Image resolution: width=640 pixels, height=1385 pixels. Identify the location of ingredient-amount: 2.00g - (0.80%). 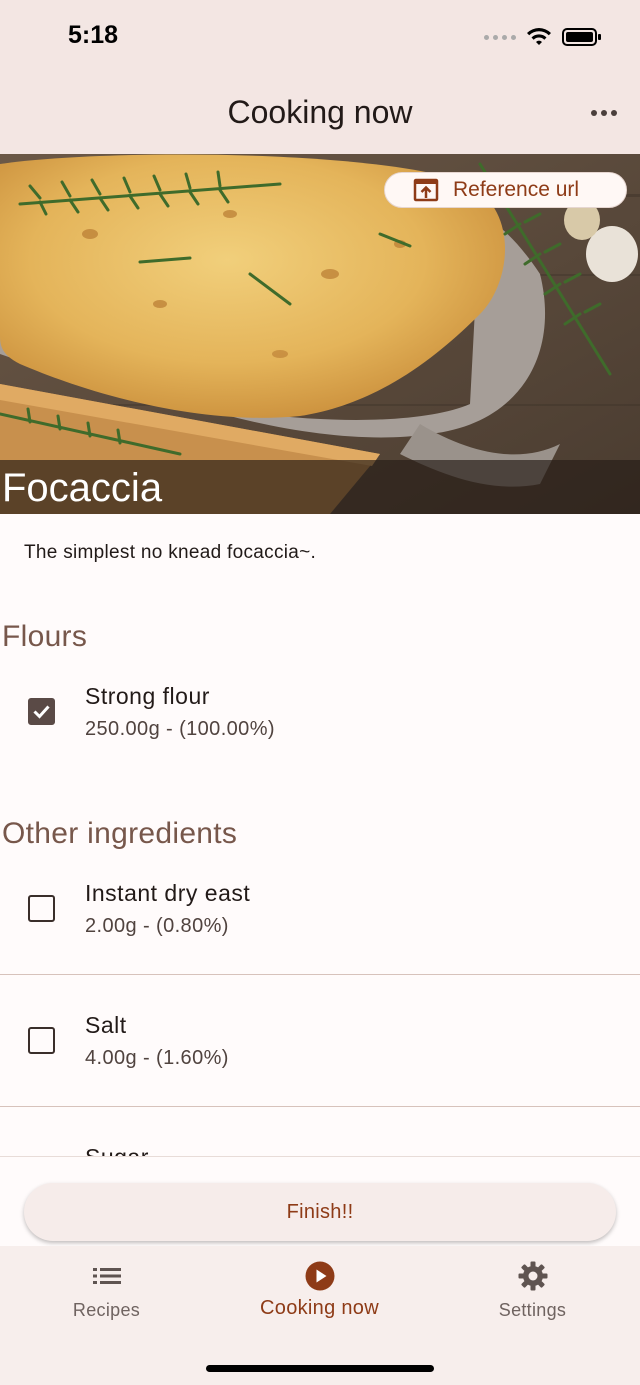
(157, 926).